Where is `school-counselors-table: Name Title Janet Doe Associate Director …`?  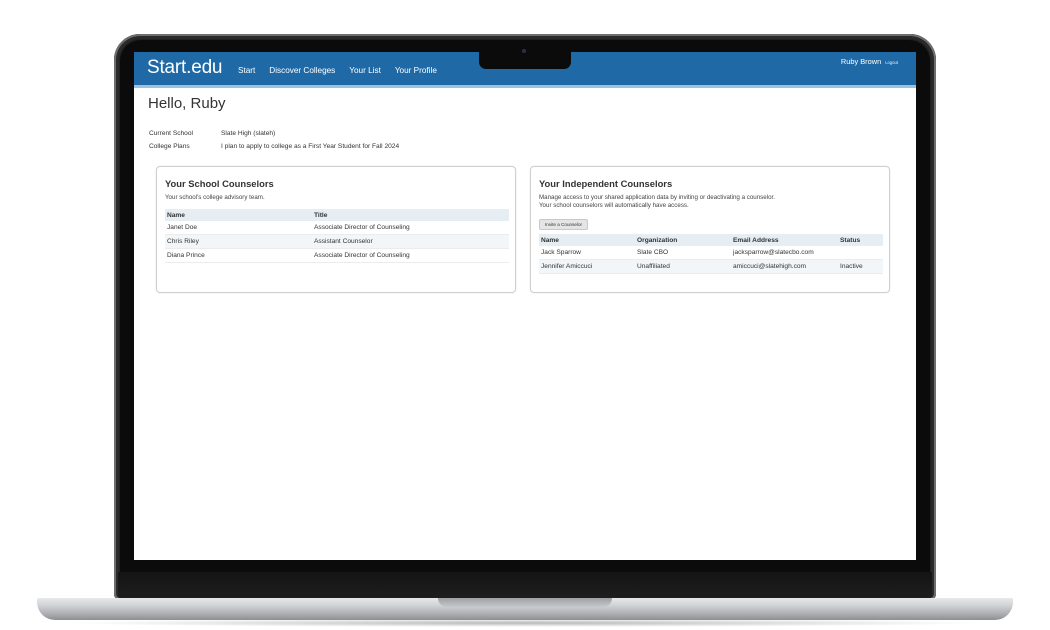 school-counselors-table: Name Title Janet Doe Associate Director … is located at coordinates (337, 236).